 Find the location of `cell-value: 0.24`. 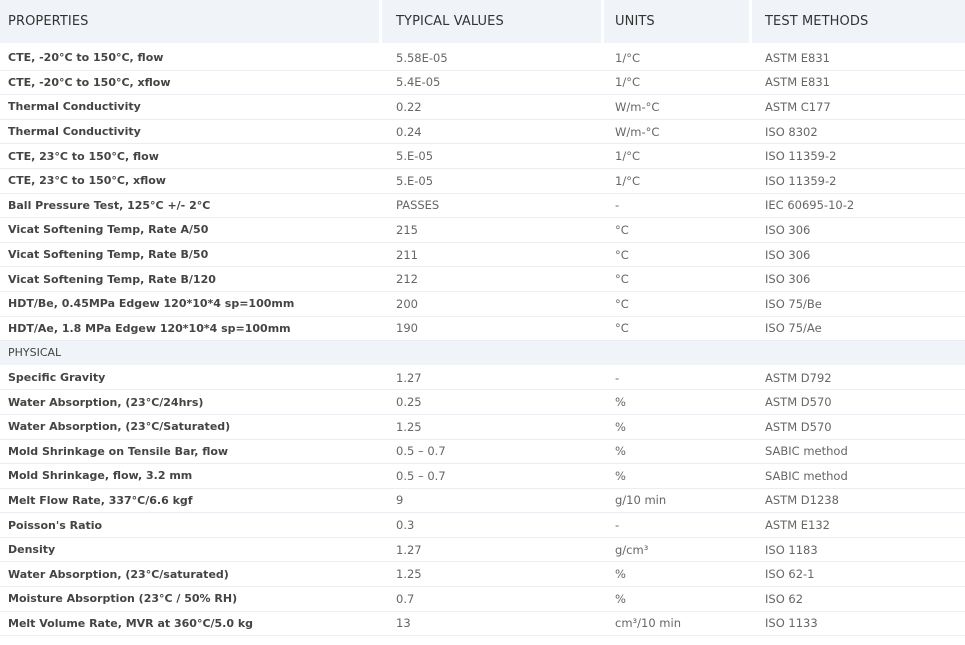

cell-value: 0.24 is located at coordinates (493, 132).